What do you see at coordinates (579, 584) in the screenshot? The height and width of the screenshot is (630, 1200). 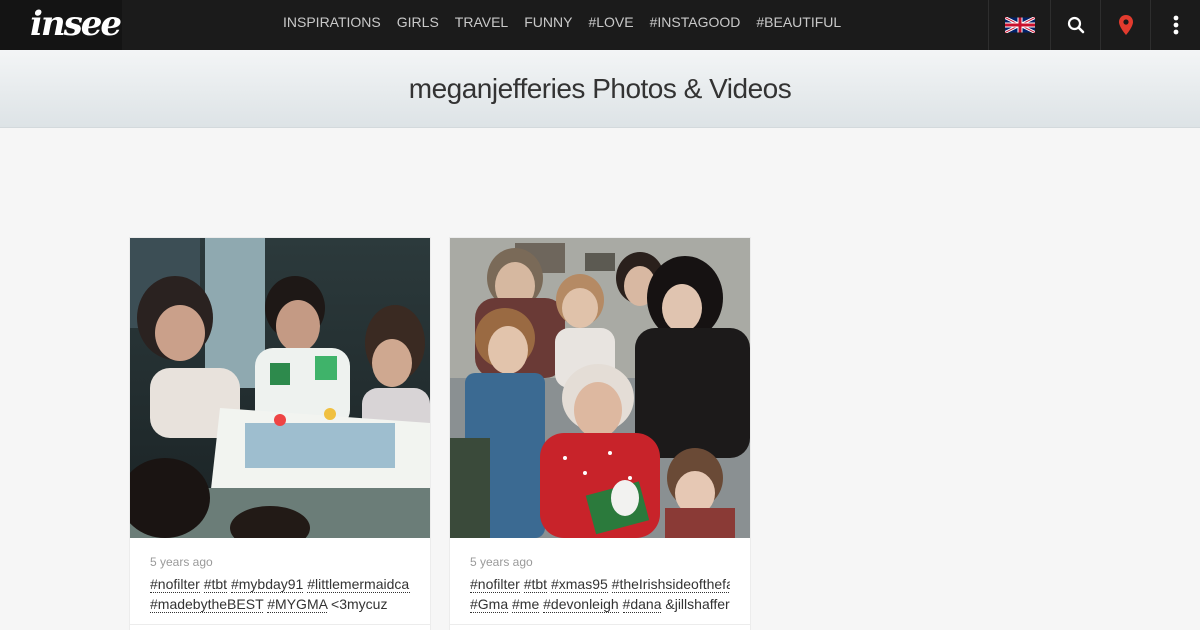 I see `tag-xmas95: #xmas95` at bounding box center [579, 584].